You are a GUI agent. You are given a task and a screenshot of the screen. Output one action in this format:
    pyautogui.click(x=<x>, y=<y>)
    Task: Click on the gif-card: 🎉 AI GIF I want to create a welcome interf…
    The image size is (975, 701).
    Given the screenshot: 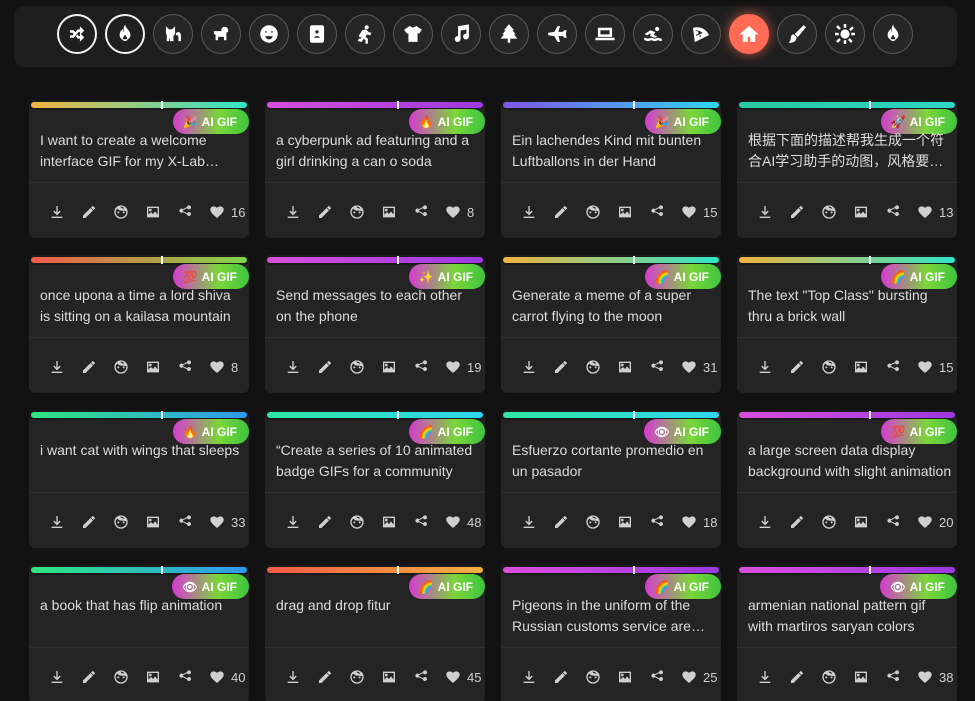 What is the action you would take?
    pyautogui.click(x=139, y=169)
    